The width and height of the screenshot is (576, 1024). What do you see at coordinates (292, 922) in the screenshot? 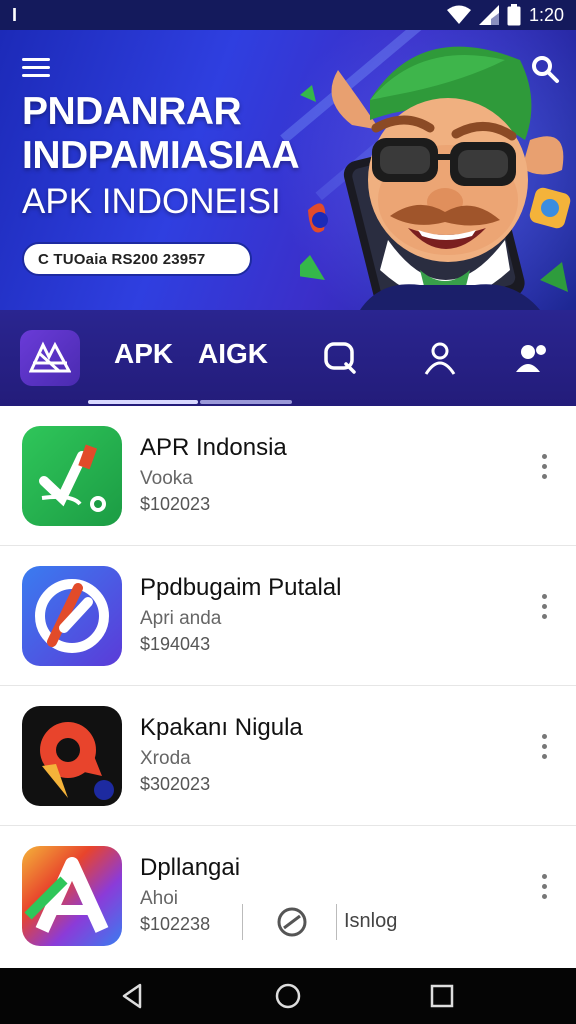
I see `no-sync-icon` at bounding box center [292, 922].